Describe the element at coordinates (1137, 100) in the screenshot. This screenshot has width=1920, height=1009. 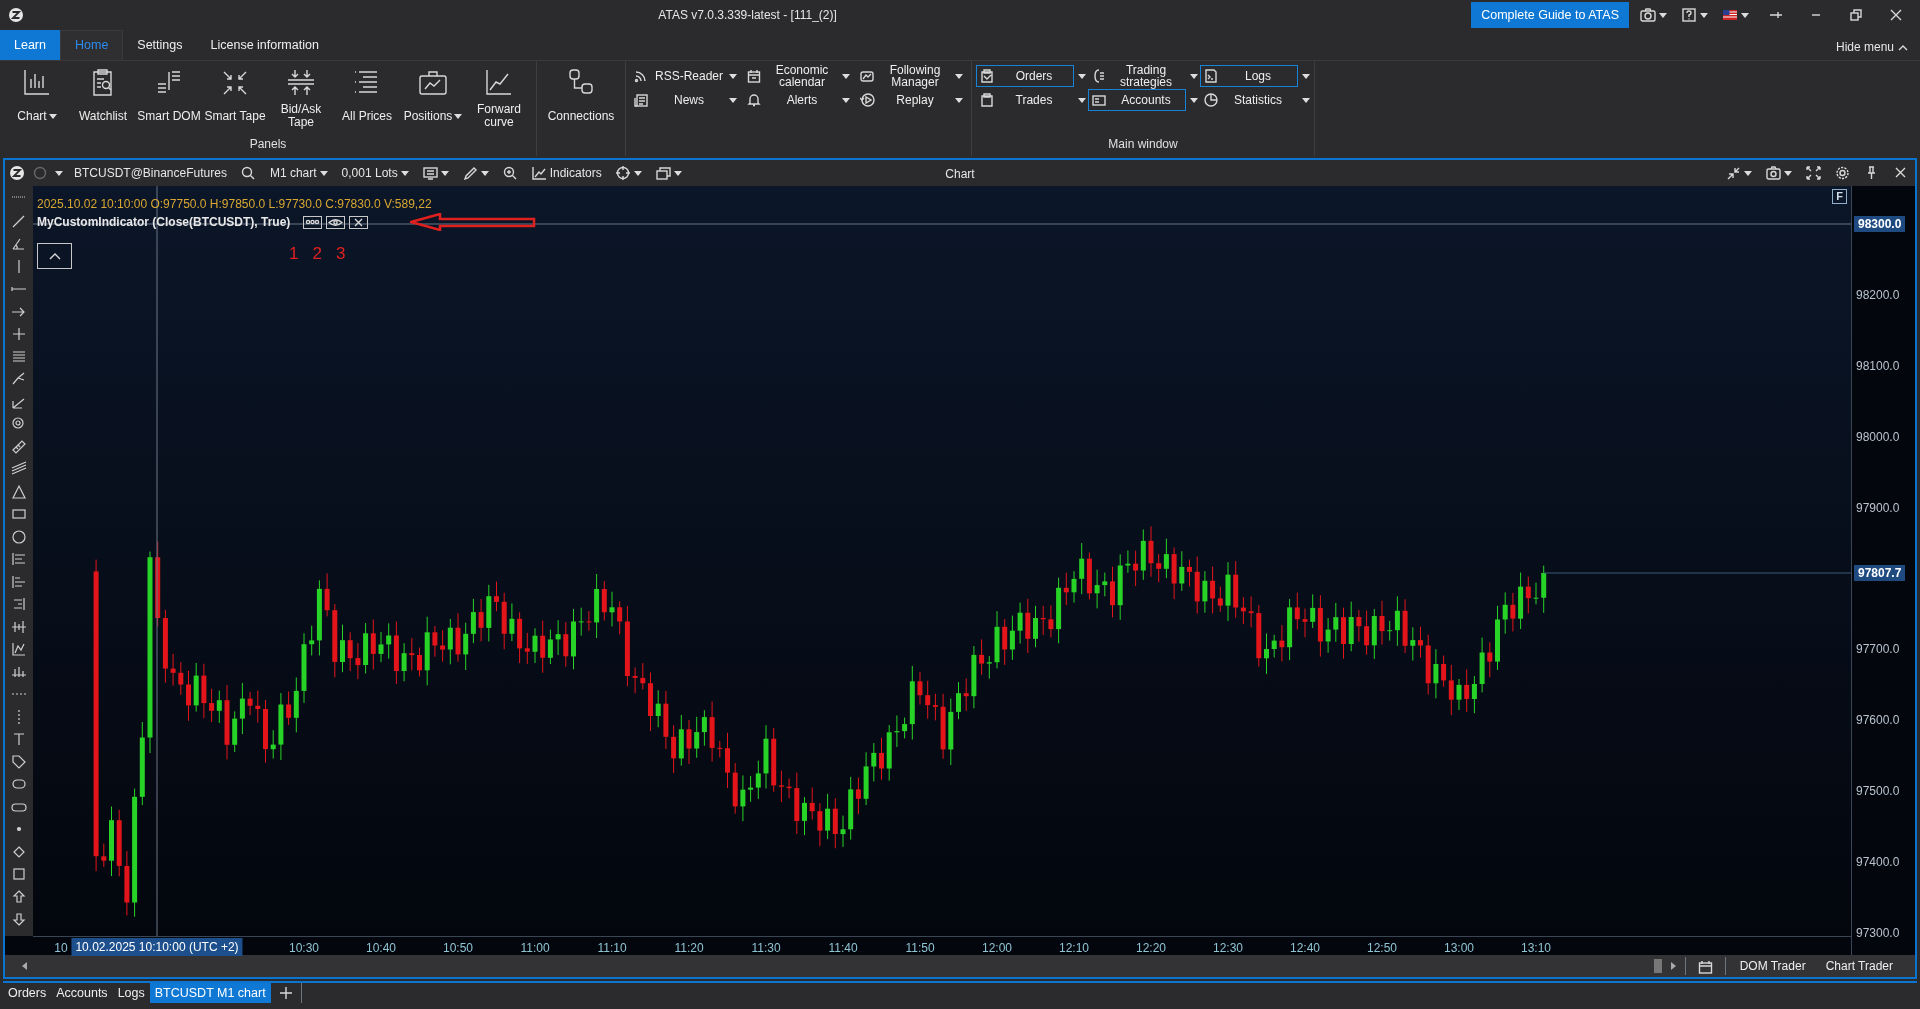
I see `main-window-button: Accounts` at that location.